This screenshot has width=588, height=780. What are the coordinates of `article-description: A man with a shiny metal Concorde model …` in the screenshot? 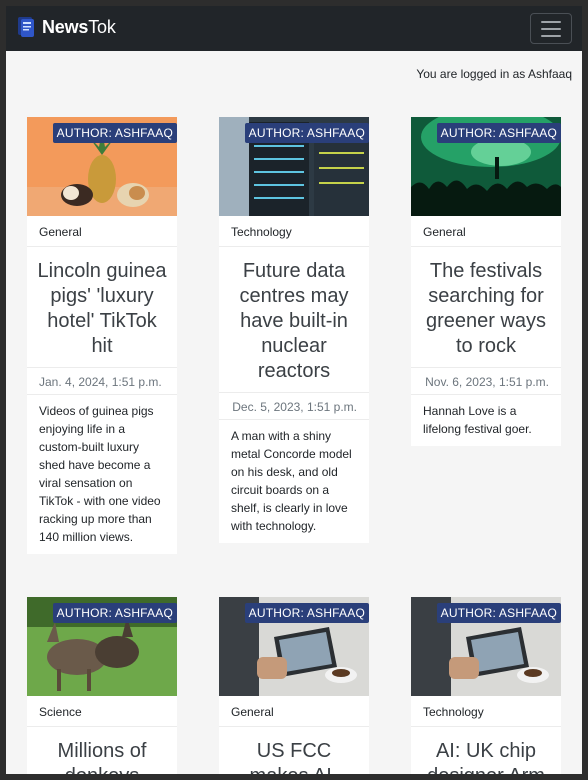 It's located at (294, 481).